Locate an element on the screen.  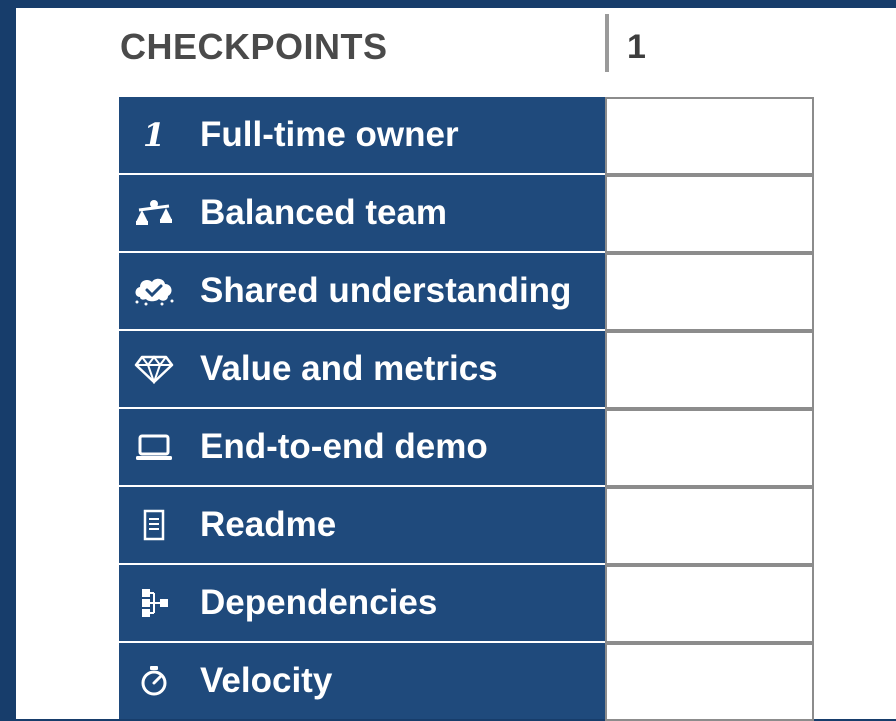
checkpoint-row-balanced-team: Balanced team is located at coordinates (466, 214).